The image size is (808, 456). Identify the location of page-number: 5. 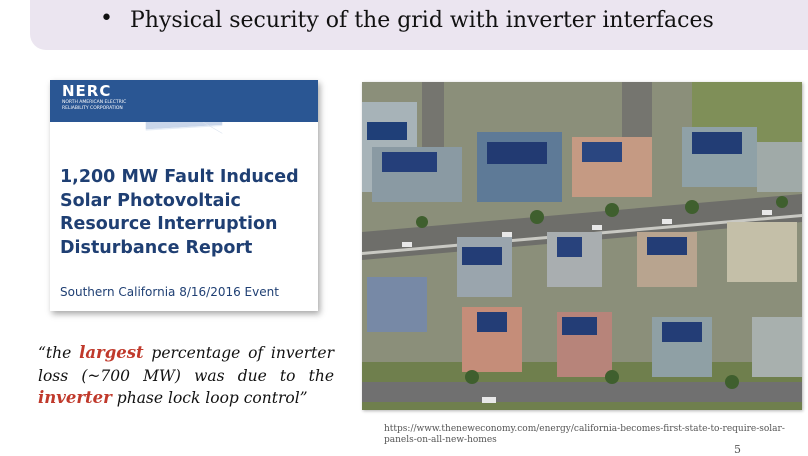
(737, 449).